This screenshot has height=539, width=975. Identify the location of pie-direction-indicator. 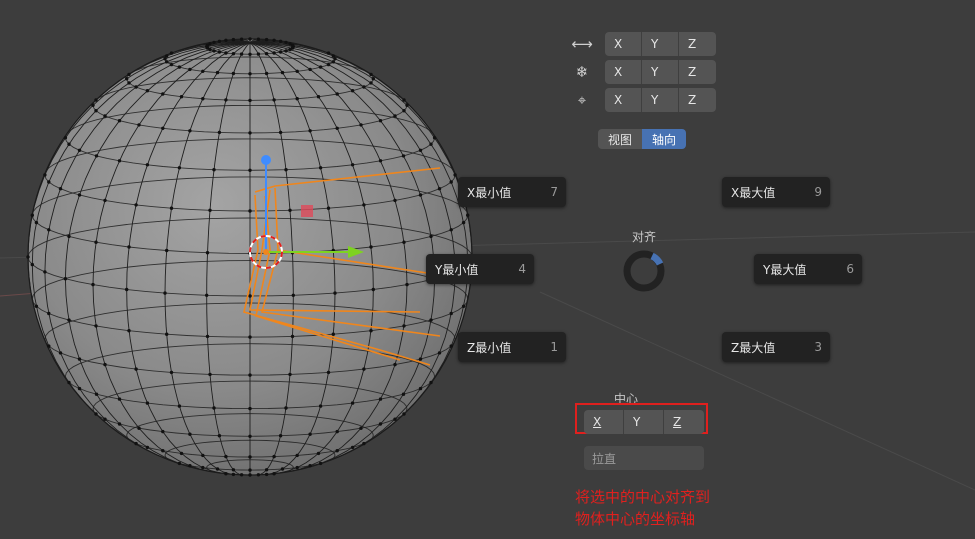
(644, 271).